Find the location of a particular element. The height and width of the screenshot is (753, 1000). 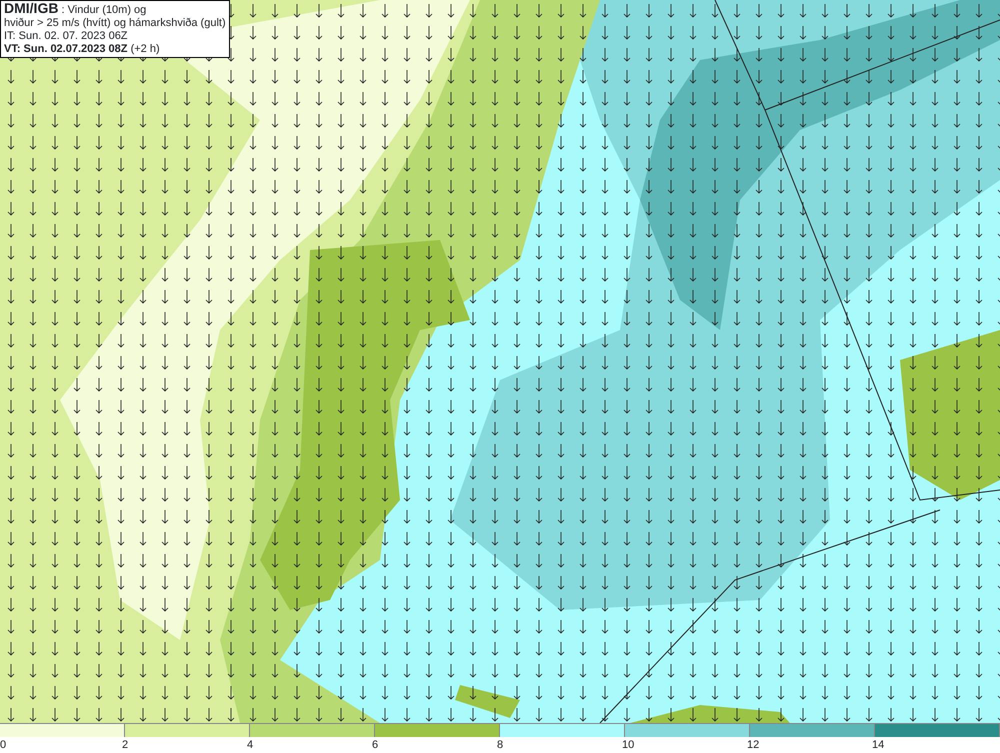

info-text: DMI/IGB : Vindur (10m) og is located at coordinates (76, 9).